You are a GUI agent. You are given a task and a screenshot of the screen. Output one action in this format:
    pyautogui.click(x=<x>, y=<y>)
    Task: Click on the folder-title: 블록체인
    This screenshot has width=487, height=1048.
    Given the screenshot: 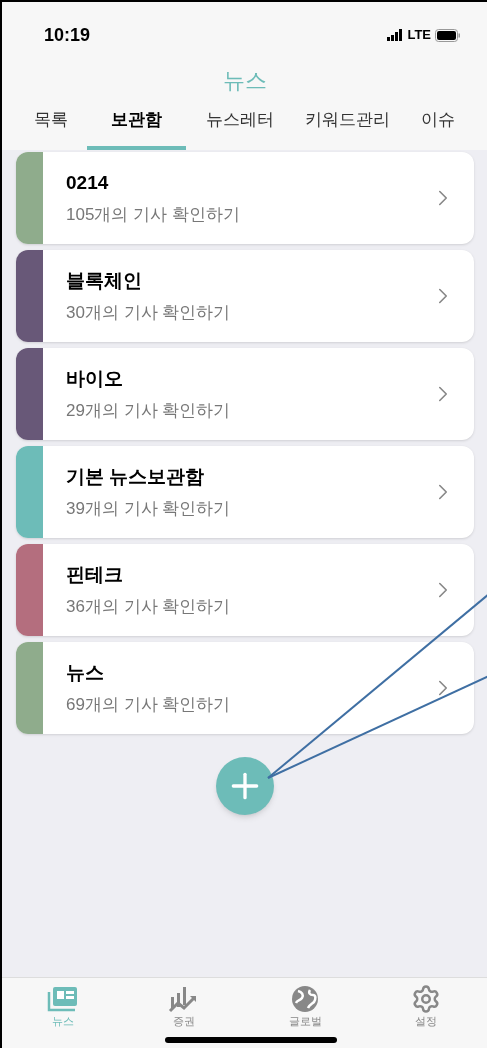 What is the action you would take?
    pyautogui.click(x=104, y=281)
    